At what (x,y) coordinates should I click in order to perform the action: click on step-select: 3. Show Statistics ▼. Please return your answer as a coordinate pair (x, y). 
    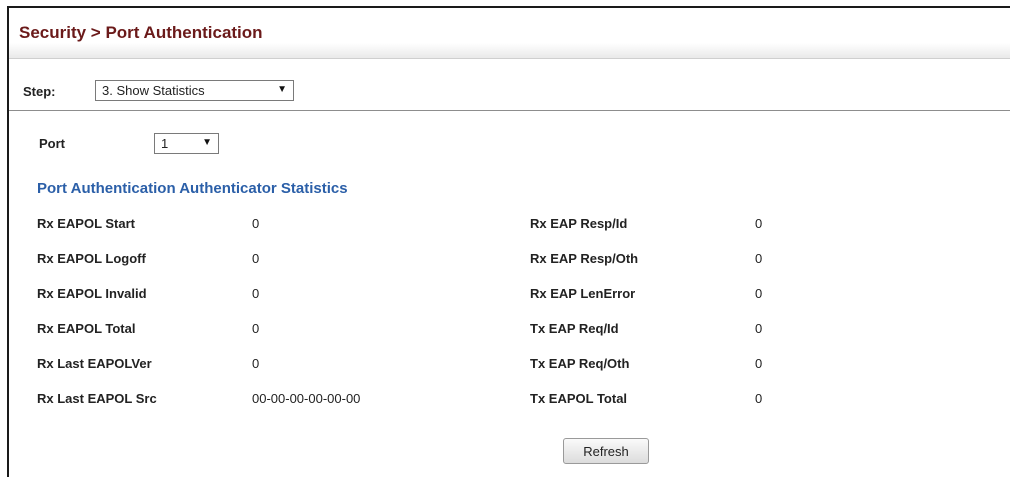
    Looking at the image, I should click on (194, 90).